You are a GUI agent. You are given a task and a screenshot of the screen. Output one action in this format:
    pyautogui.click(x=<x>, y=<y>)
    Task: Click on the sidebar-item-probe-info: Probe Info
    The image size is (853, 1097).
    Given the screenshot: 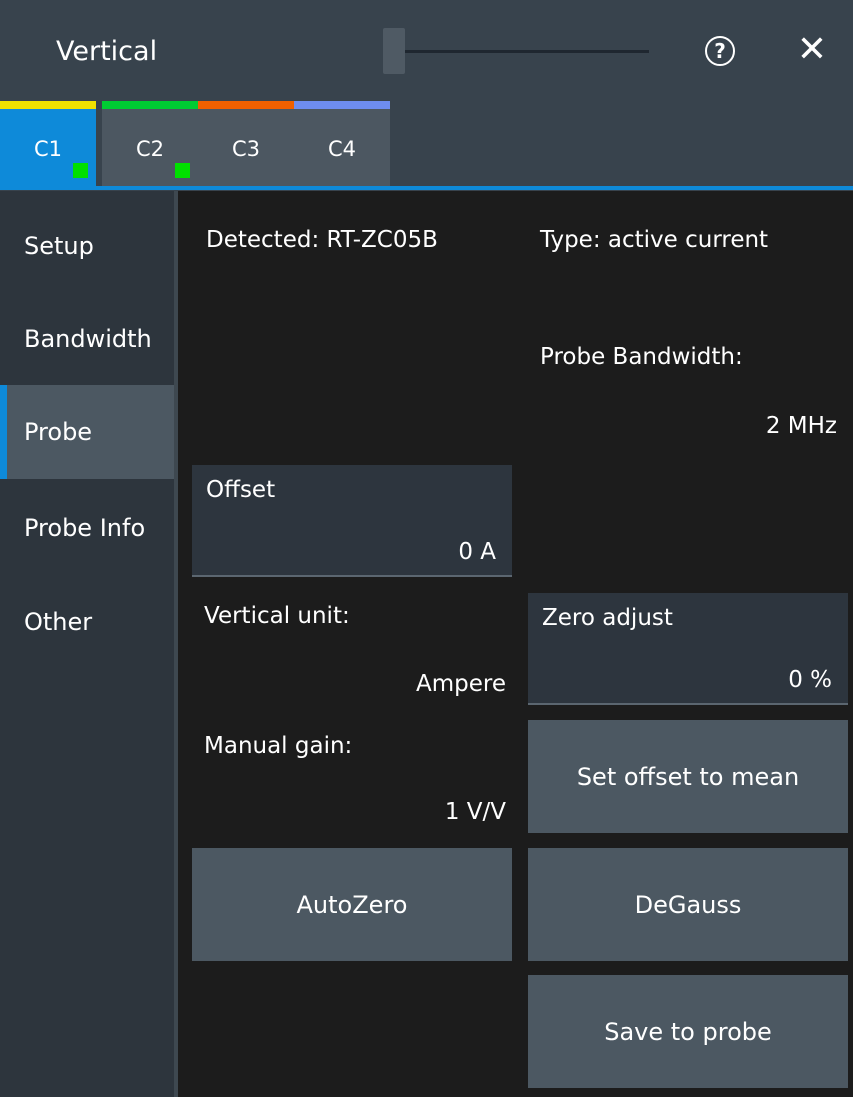 What is the action you would take?
    pyautogui.click(x=87, y=528)
    